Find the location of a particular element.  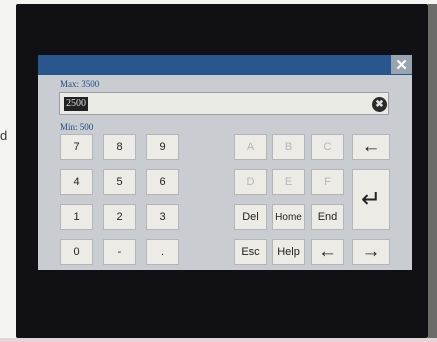

bottom-strip is located at coordinates (218, 340).